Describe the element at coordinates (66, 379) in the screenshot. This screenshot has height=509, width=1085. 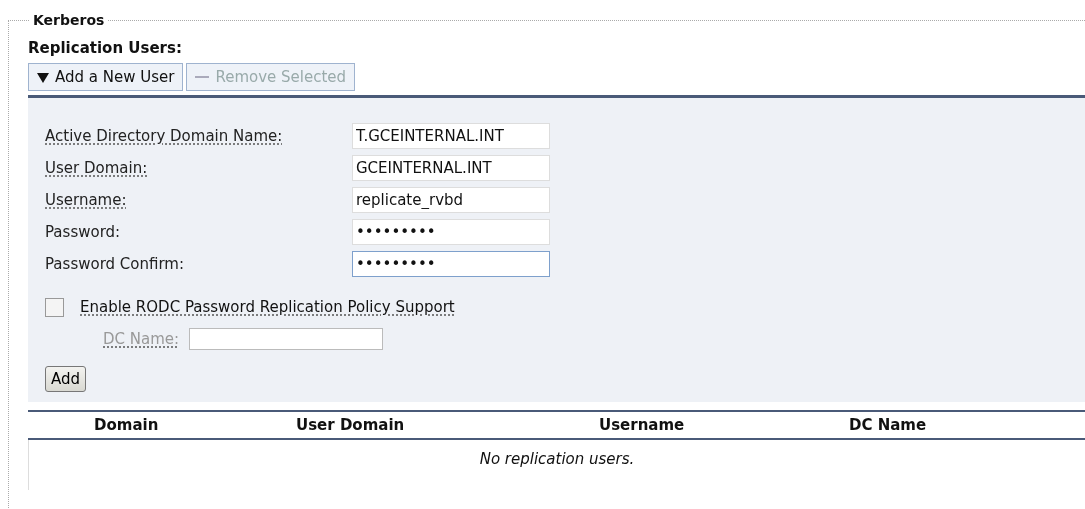
I see `add-button: Add` at that location.